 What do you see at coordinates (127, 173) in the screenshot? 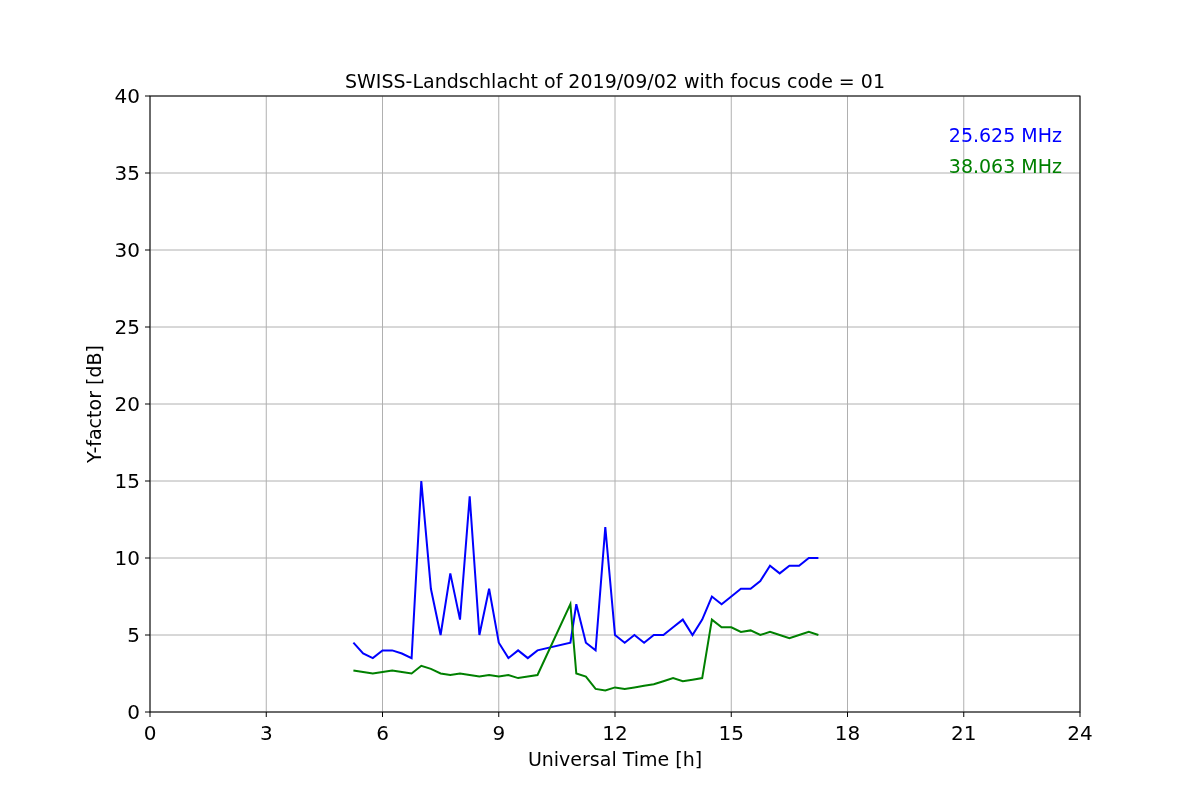
I see `y-tick-label: 35` at bounding box center [127, 173].